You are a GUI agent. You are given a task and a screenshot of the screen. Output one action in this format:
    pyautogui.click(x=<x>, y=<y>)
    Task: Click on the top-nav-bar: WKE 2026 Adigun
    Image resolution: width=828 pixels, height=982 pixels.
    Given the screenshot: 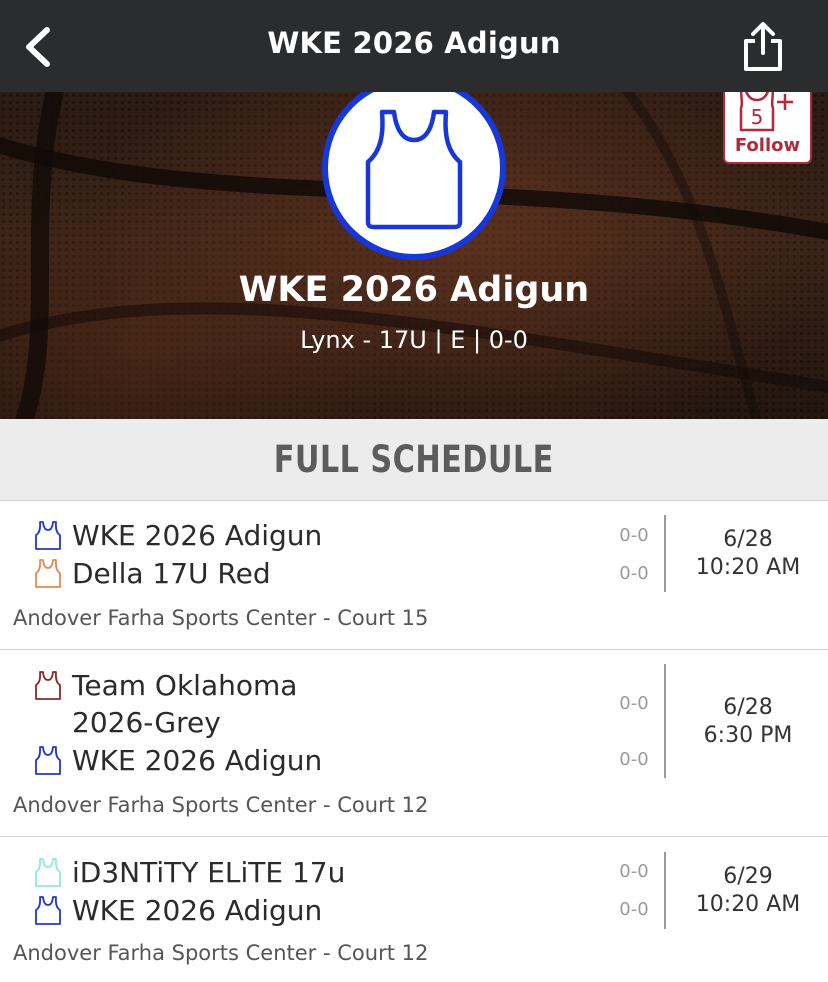 What is the action you would take?
    pyautogui.click(x=414, y=46)
    